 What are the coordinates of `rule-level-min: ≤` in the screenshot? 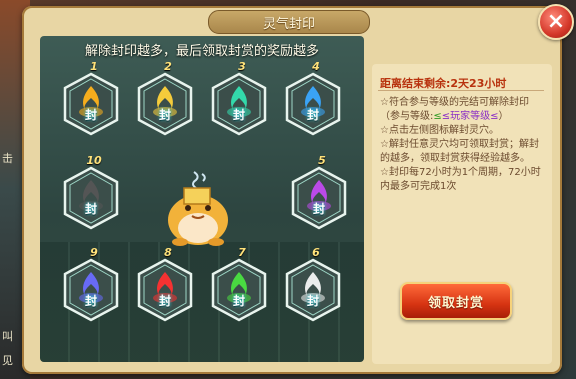 It's located at (437, 116).